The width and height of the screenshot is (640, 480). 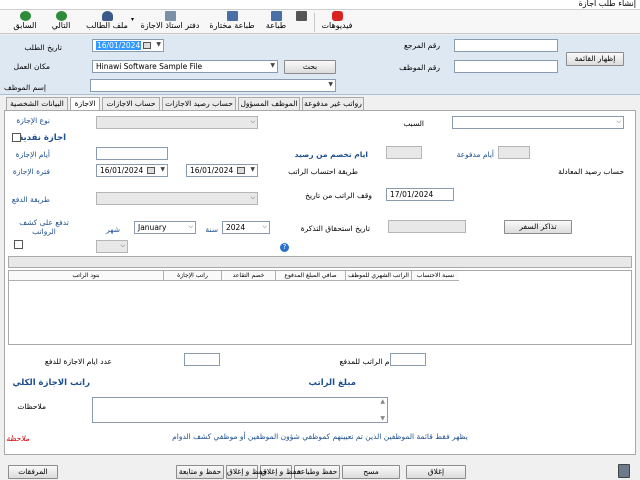 What do you see at coordinates (413, 123) in the screenshot?
I see `reason-label: السبب` at bounding box center [413, 123].